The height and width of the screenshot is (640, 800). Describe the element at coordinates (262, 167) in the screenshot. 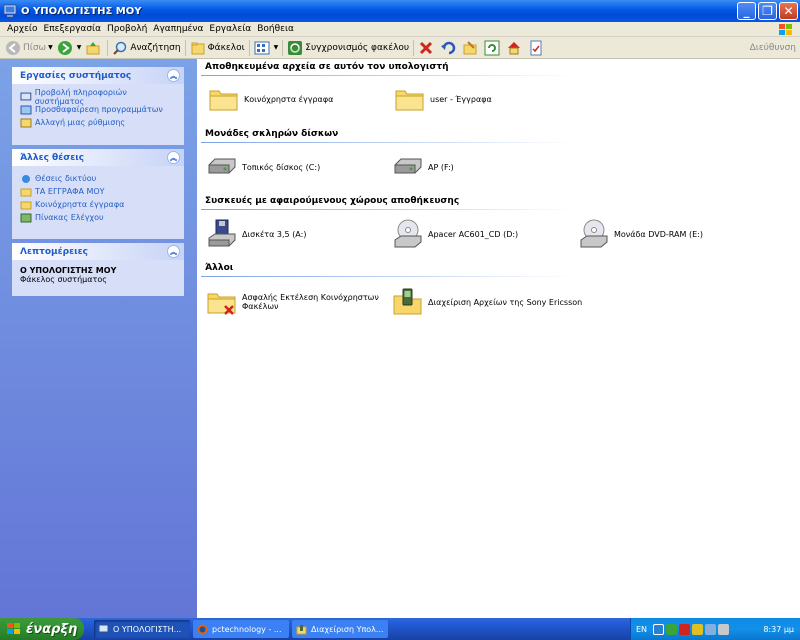

I see `local-disk-c-item: Τοπικός δίσκος (C:)` at that location.